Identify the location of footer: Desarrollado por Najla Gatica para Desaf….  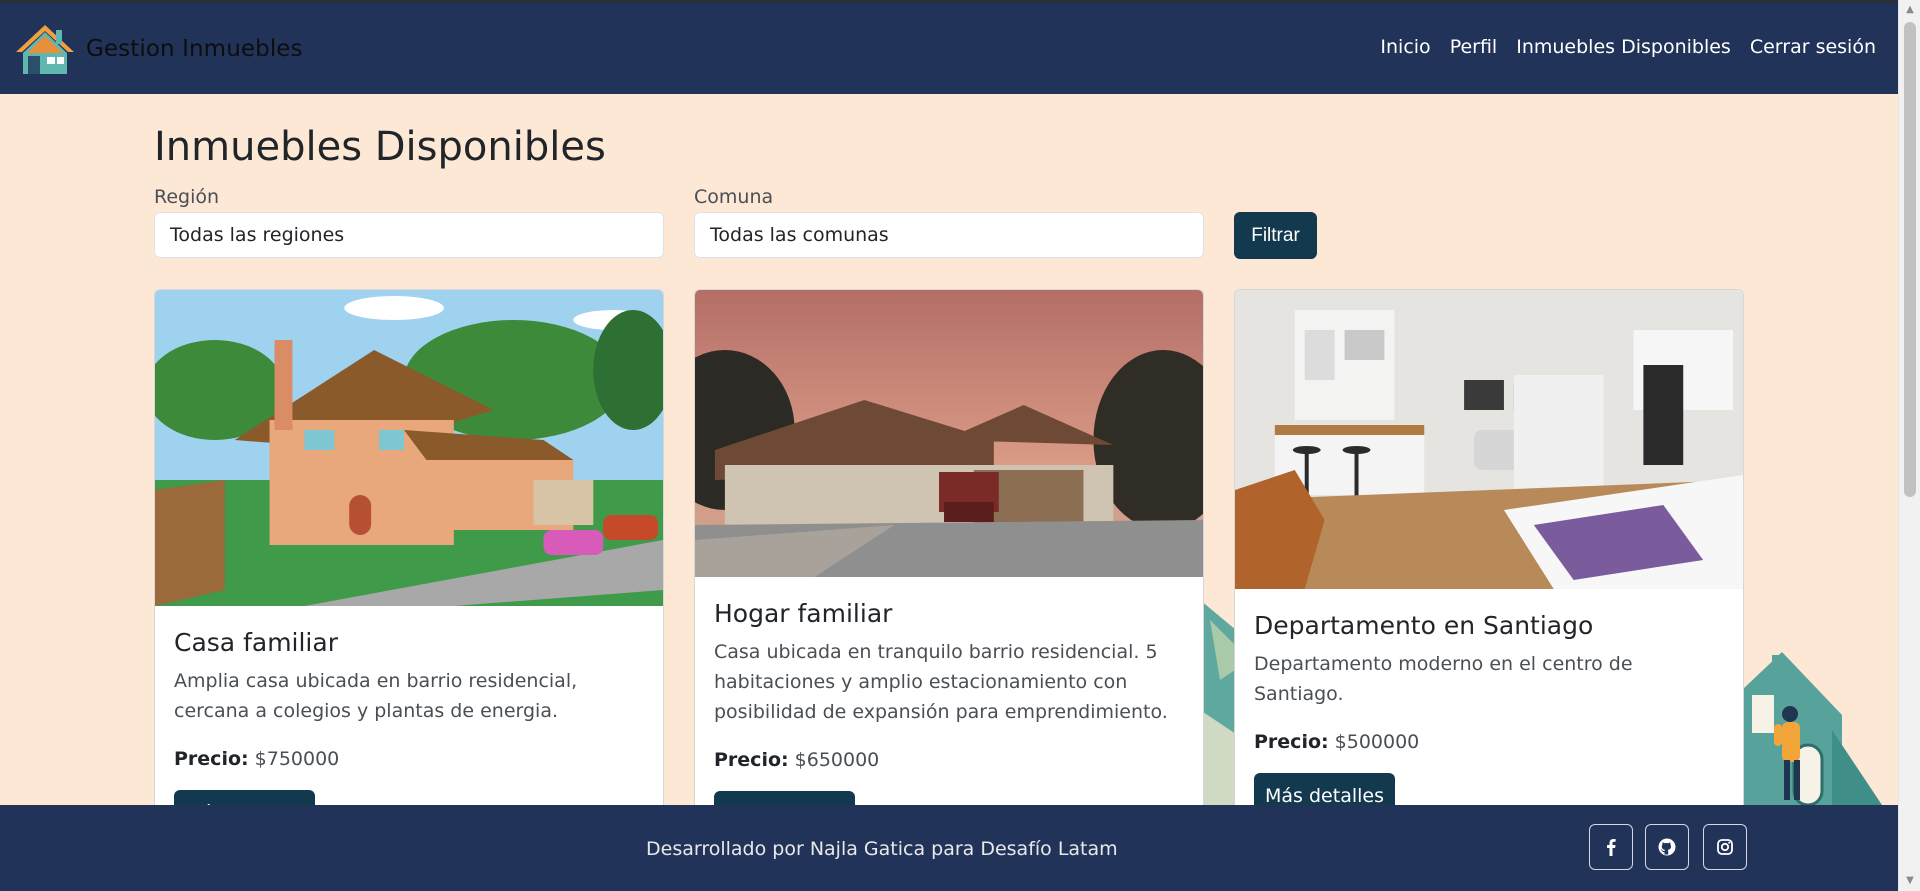
(949, 848).